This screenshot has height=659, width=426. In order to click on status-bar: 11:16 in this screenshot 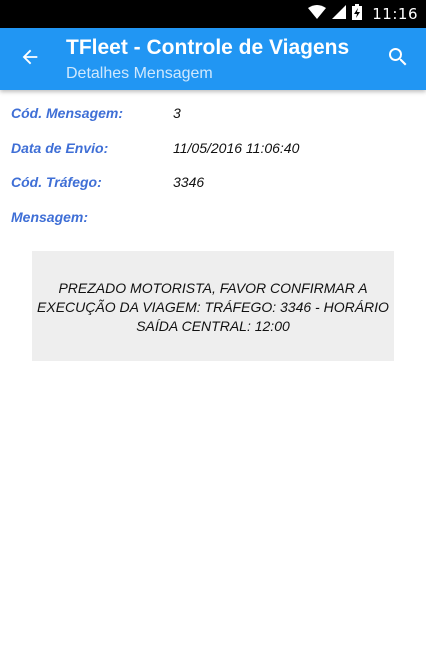, I will do `click(213, 14)`.